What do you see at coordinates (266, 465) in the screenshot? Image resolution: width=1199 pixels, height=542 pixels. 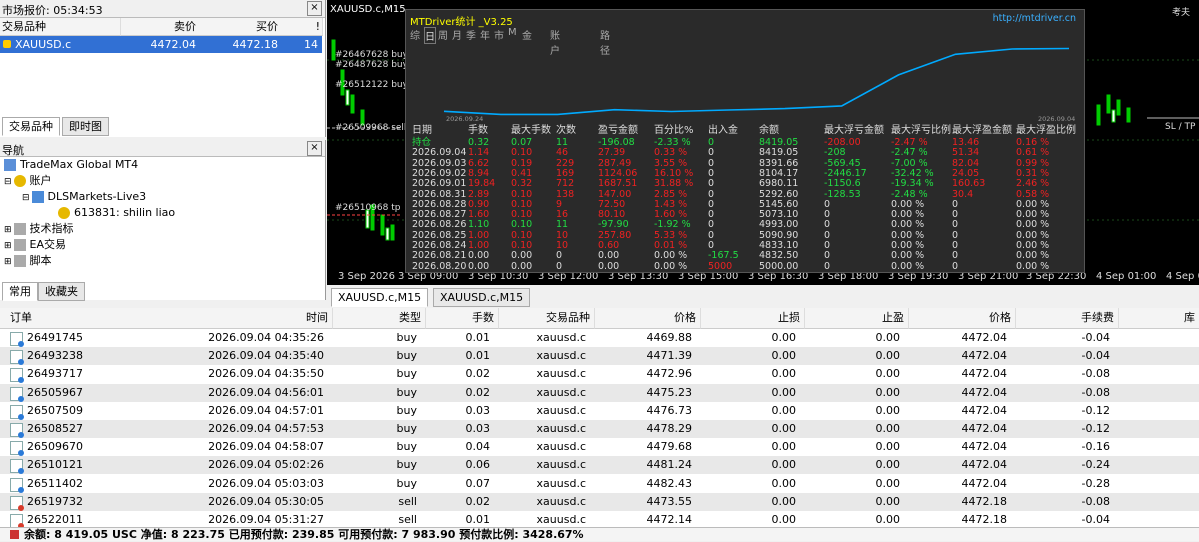 I see `table-cell: 2026.09.04 05:02:26` at bounding box center [266, 465].